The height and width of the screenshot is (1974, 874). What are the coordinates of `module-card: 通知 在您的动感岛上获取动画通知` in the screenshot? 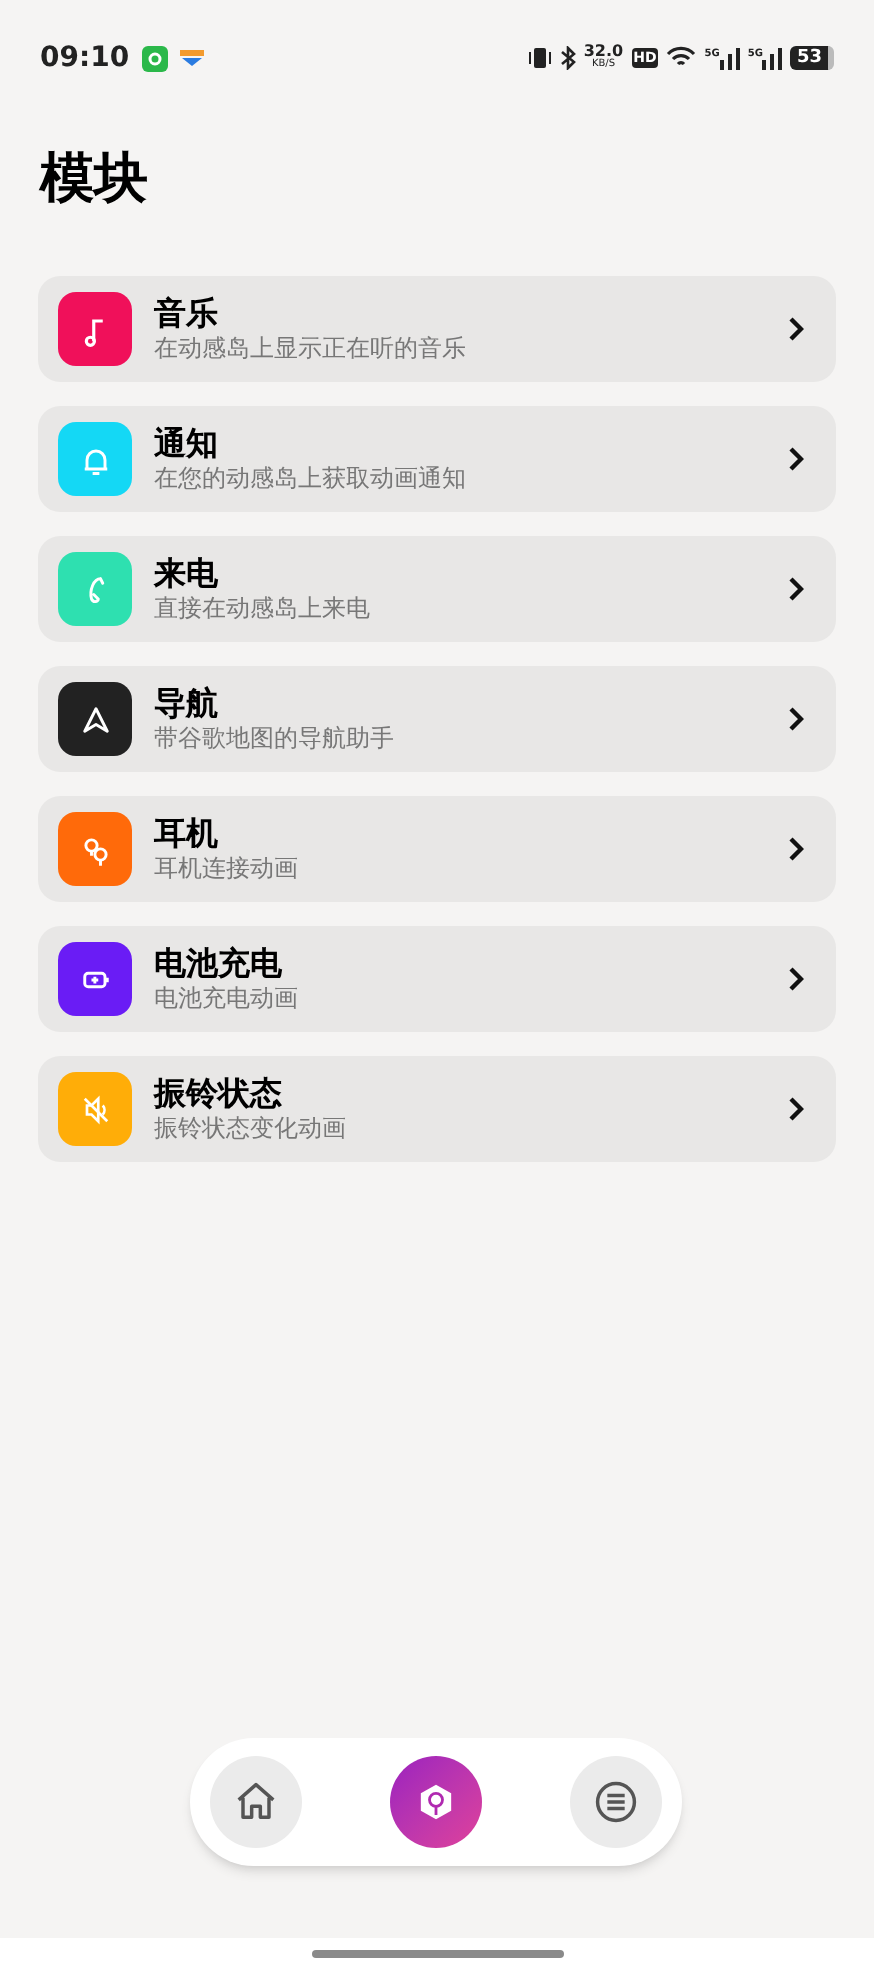 It's located at (437, 459).